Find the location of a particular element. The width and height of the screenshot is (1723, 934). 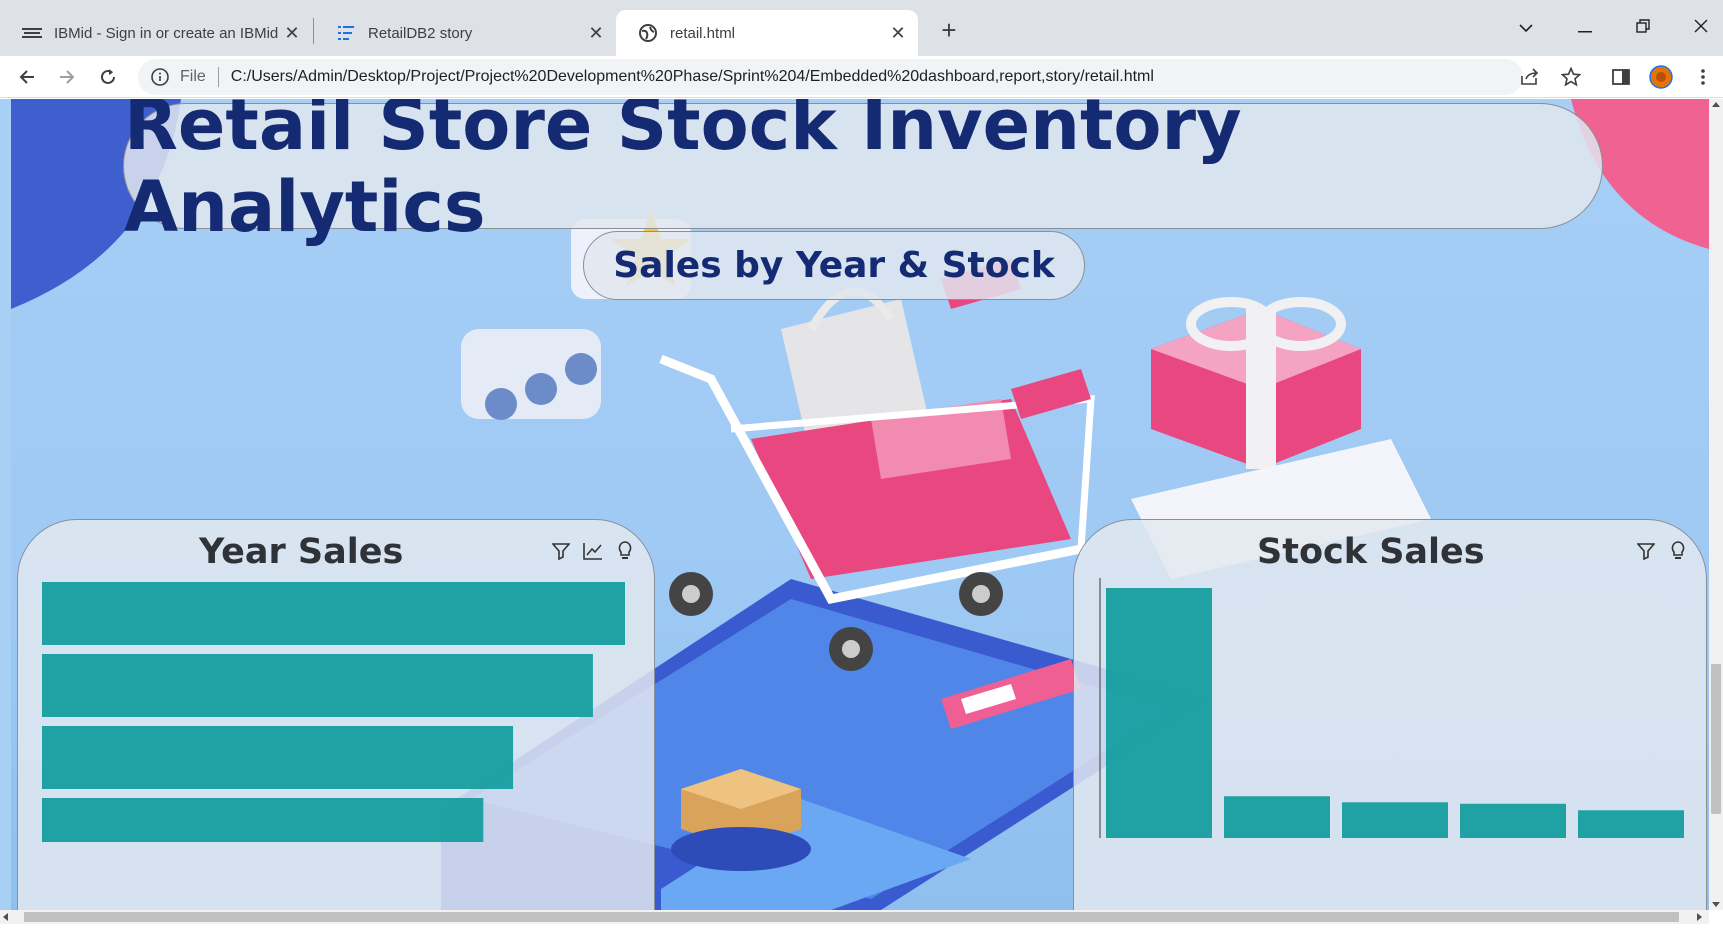

panel-title: Year Sales is located at coordinates (301, 552).